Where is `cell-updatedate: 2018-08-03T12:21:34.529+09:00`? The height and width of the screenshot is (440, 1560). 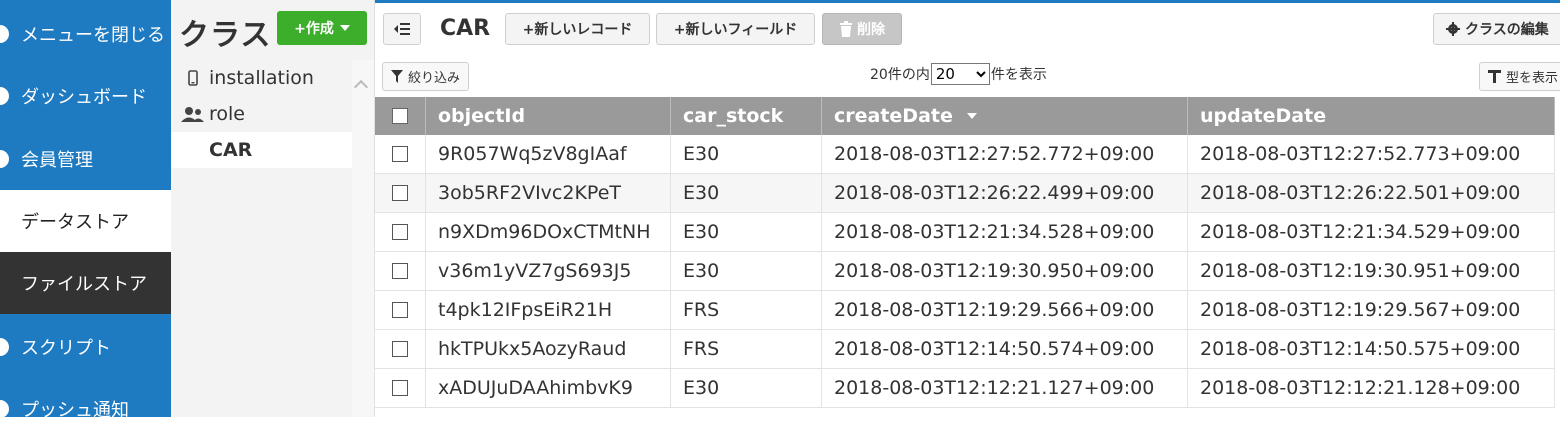 cell-updatedate: 2018-08-03T12:21:34.529+09:00 is located at coordinates (1371, 232).